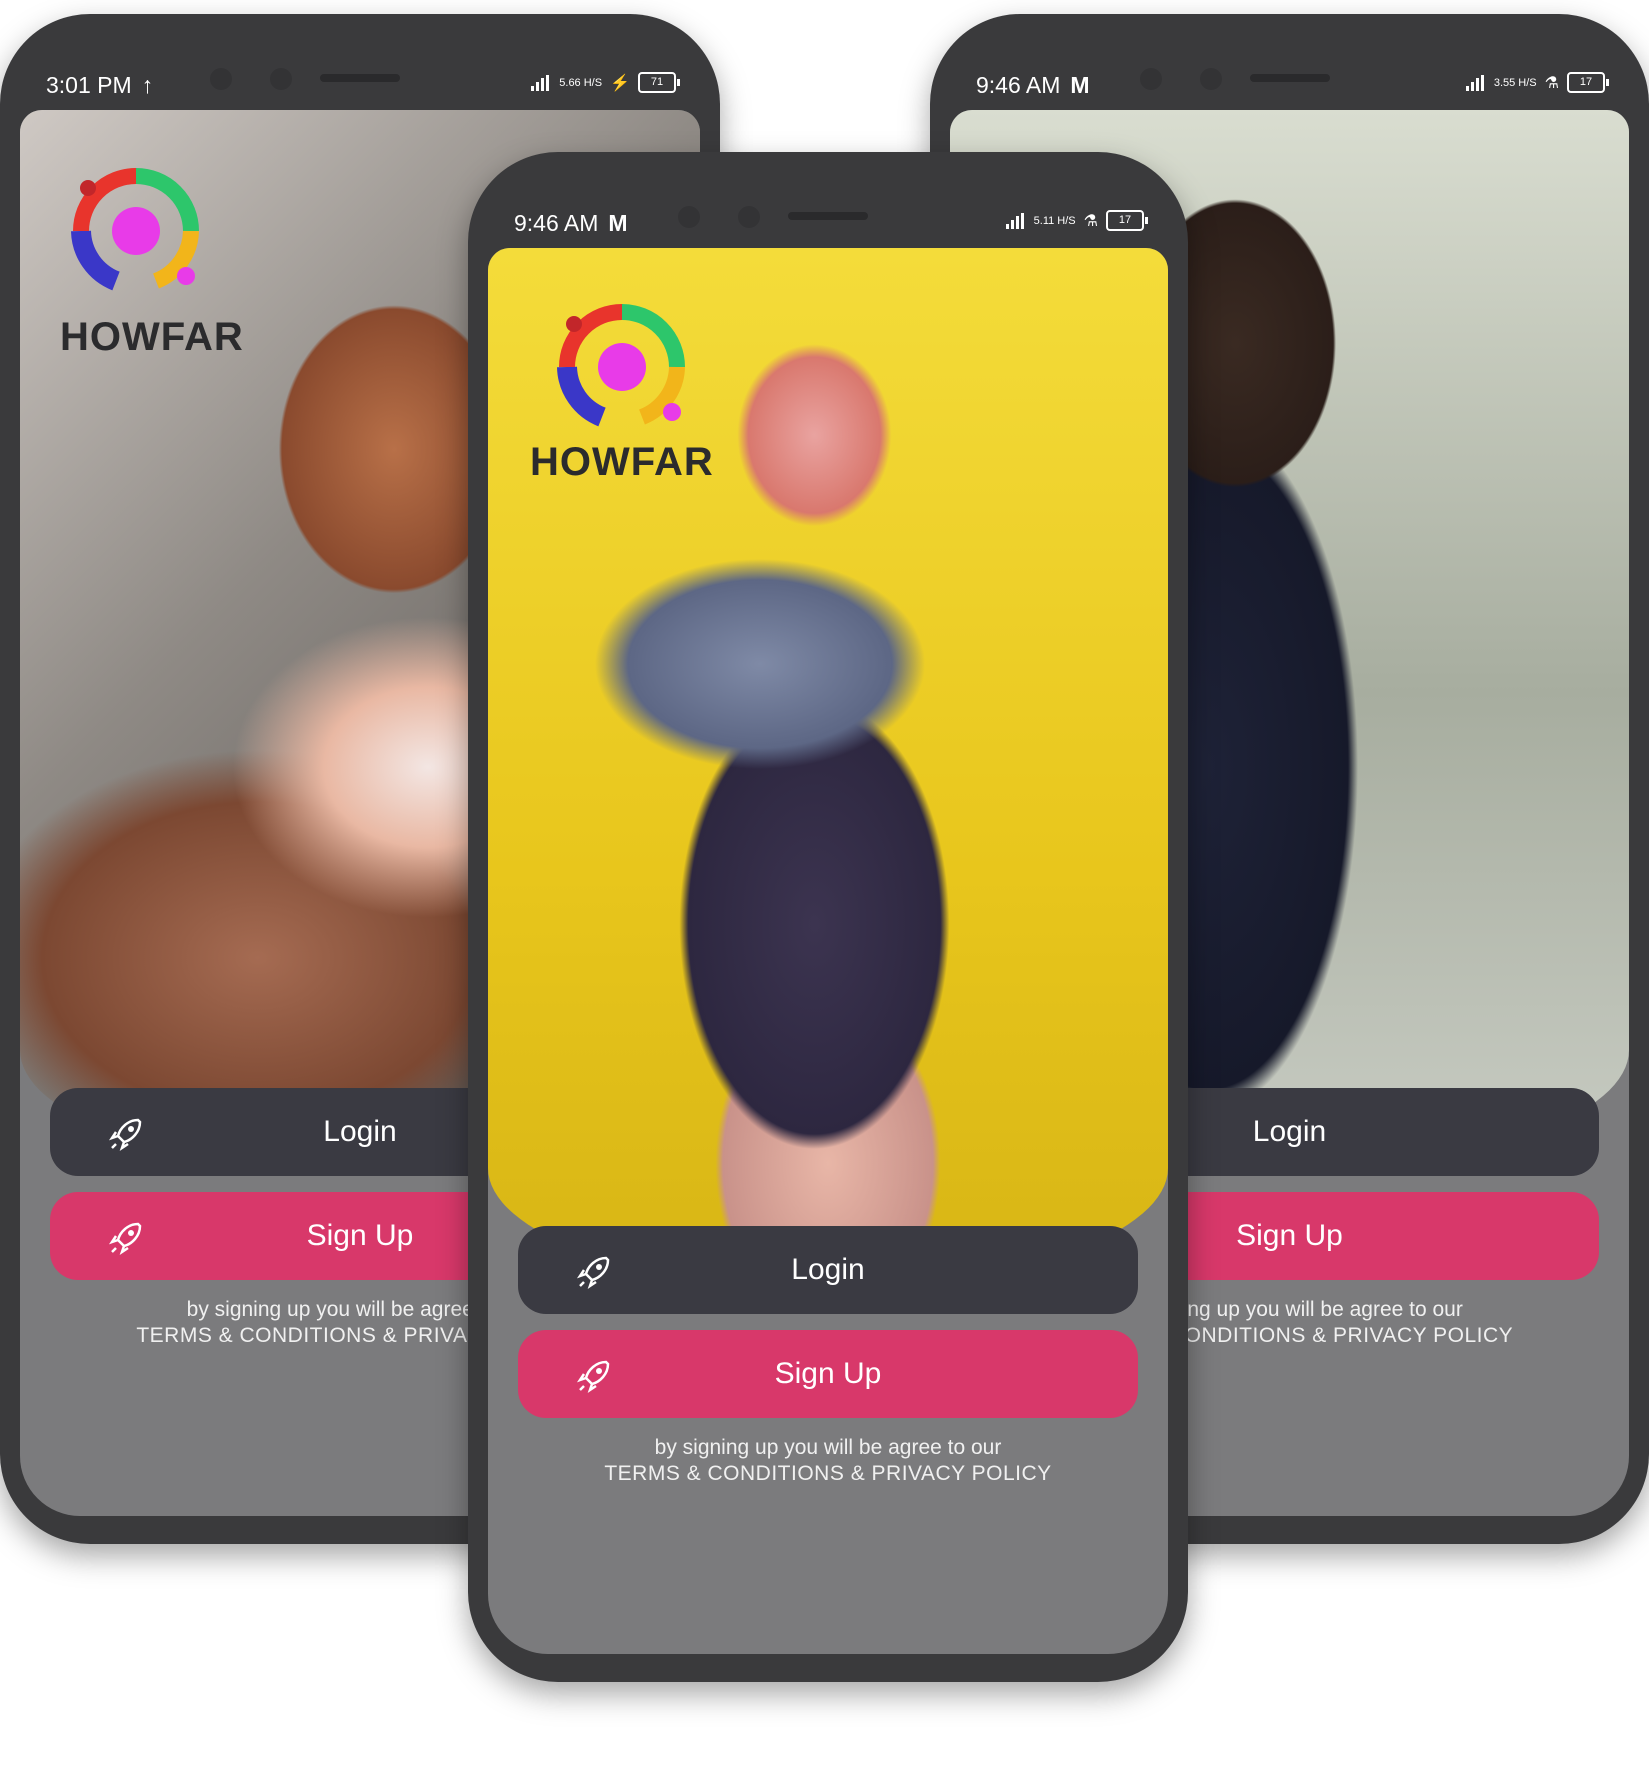 The image size is (1649, 1778). Describe the element at coordinates (828, 222) in the screenshot. I see `status-bar: 9:46 AM M 5.11 H/S ⚗ 17` at that location.